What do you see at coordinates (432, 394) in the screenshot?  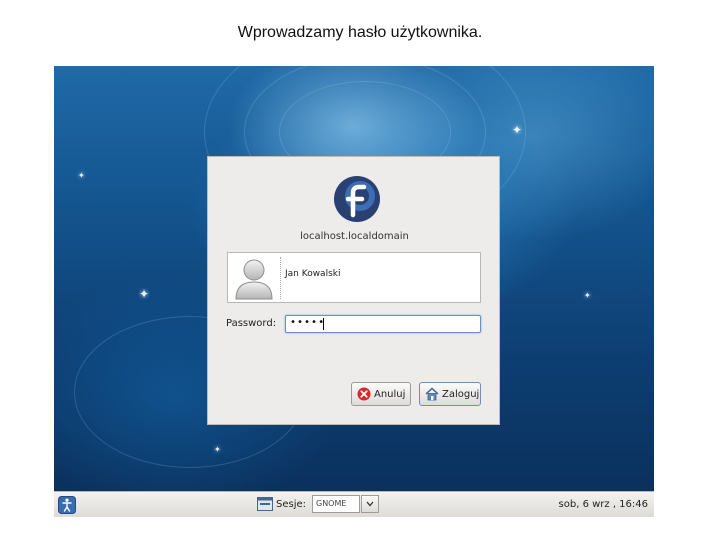 I see `home-icon` at bounding box center [432, 394].